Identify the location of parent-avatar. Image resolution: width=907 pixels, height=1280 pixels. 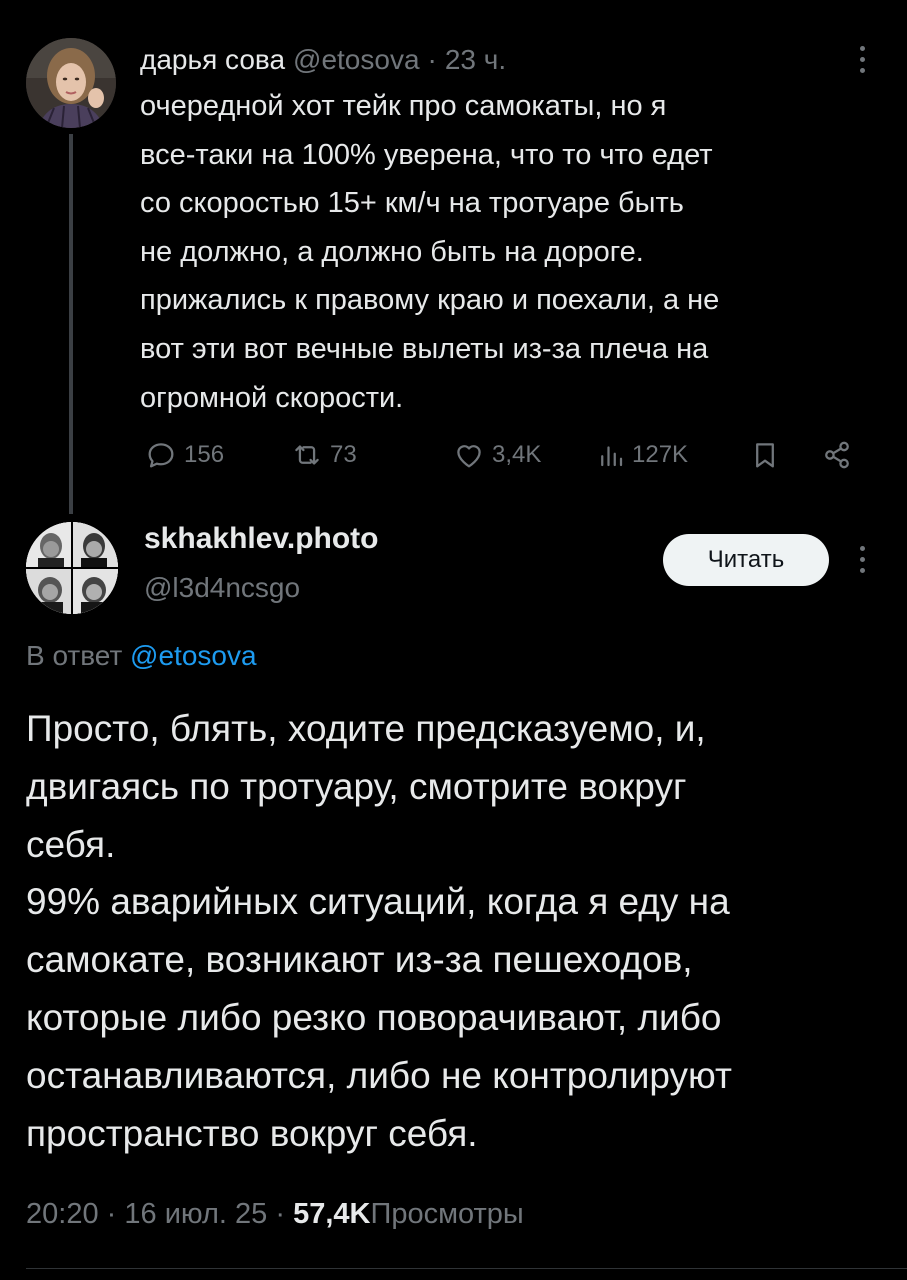
(71, 83).